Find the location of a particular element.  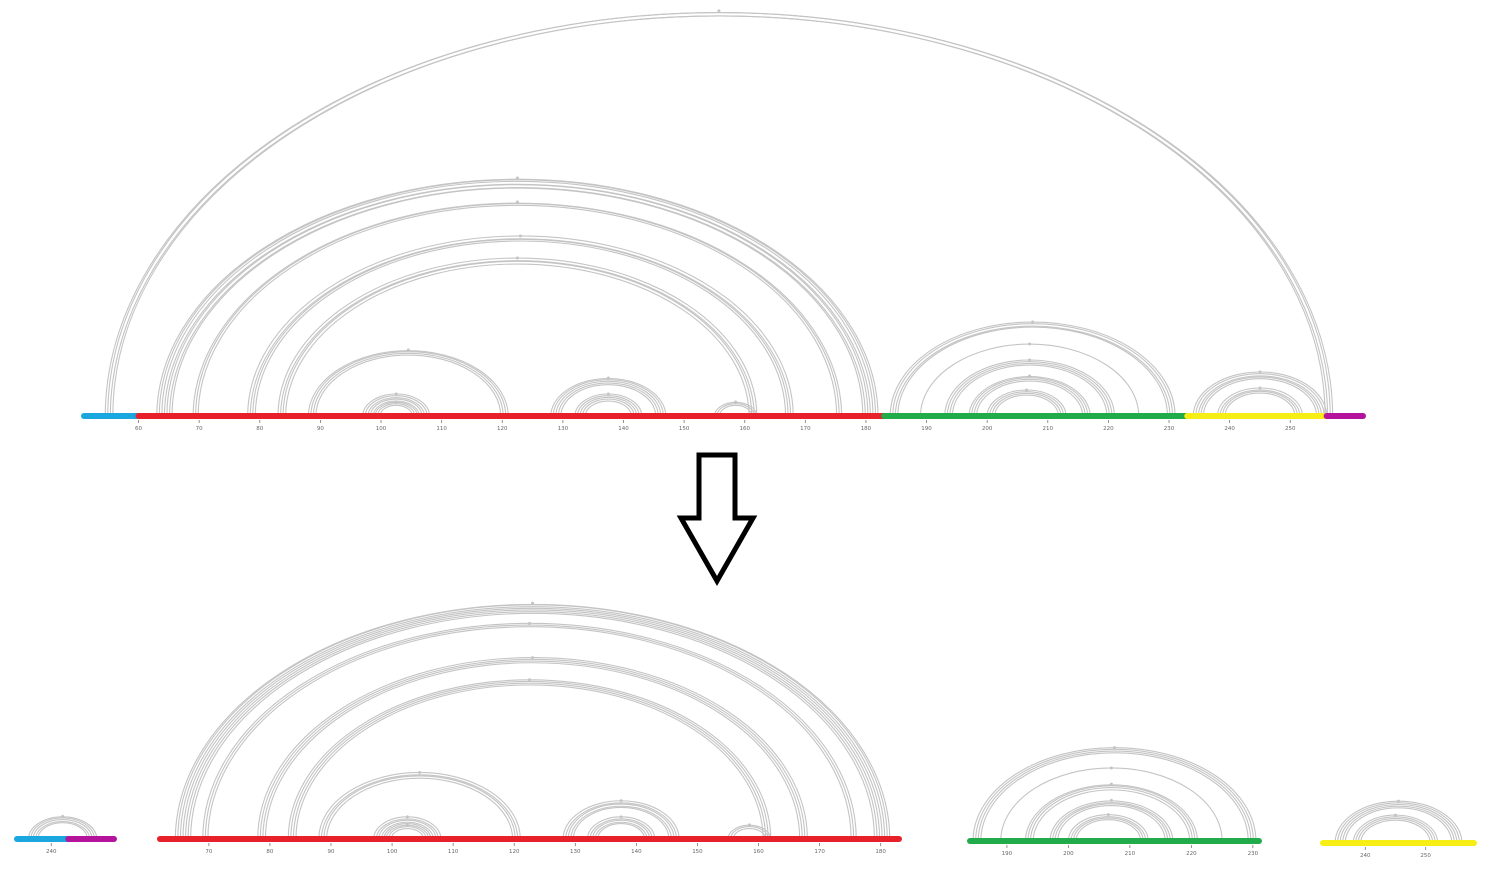

bottom2-tick-label-130: 130 is located at coordinates (575, 852).